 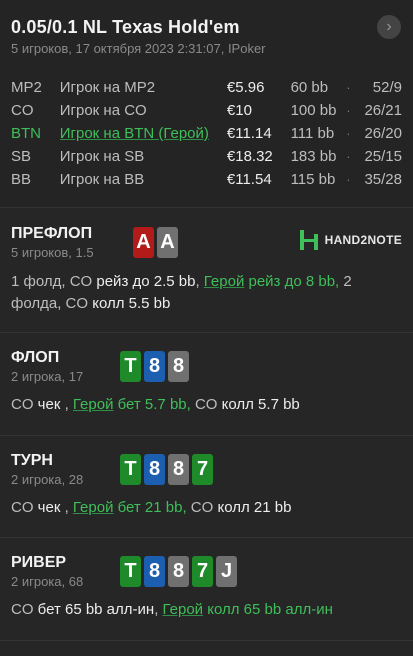 I want to click on street-titles: РИВЕР 2 игрока, 68, so click(x=65, y=571).